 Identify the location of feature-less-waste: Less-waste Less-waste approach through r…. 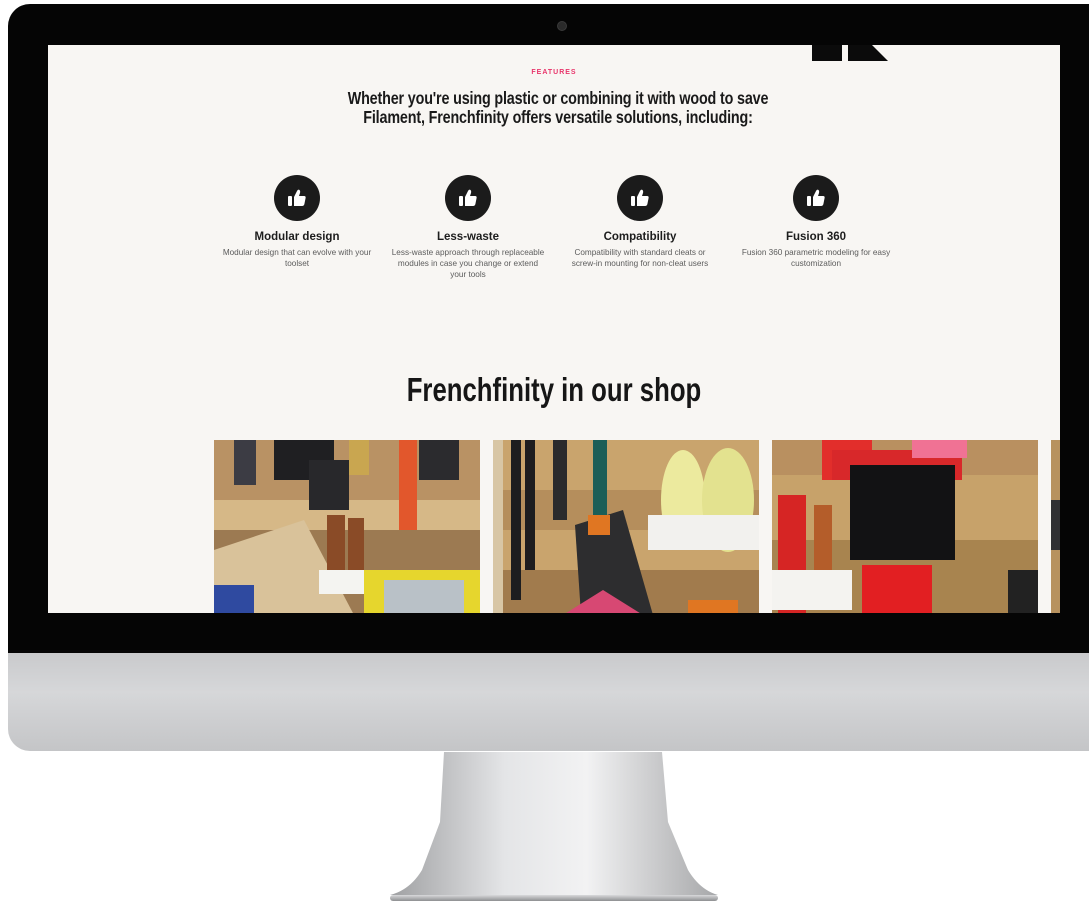
(468, 227).